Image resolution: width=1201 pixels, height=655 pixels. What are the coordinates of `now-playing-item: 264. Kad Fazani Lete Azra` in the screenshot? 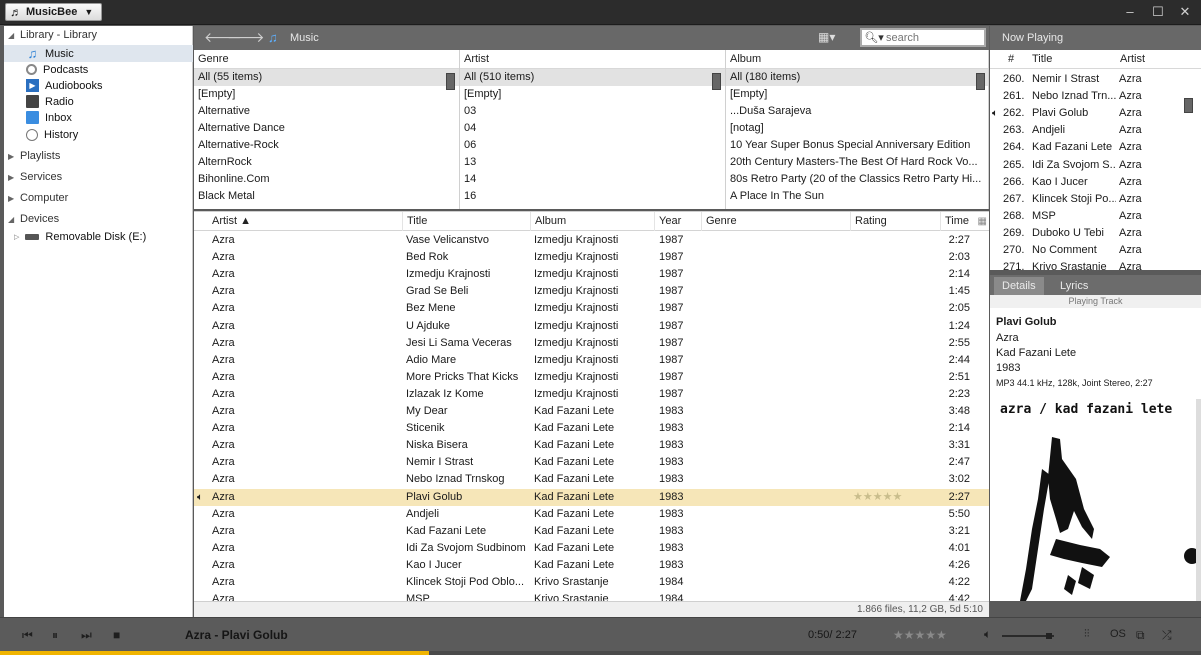 It's located at (1095, 147).